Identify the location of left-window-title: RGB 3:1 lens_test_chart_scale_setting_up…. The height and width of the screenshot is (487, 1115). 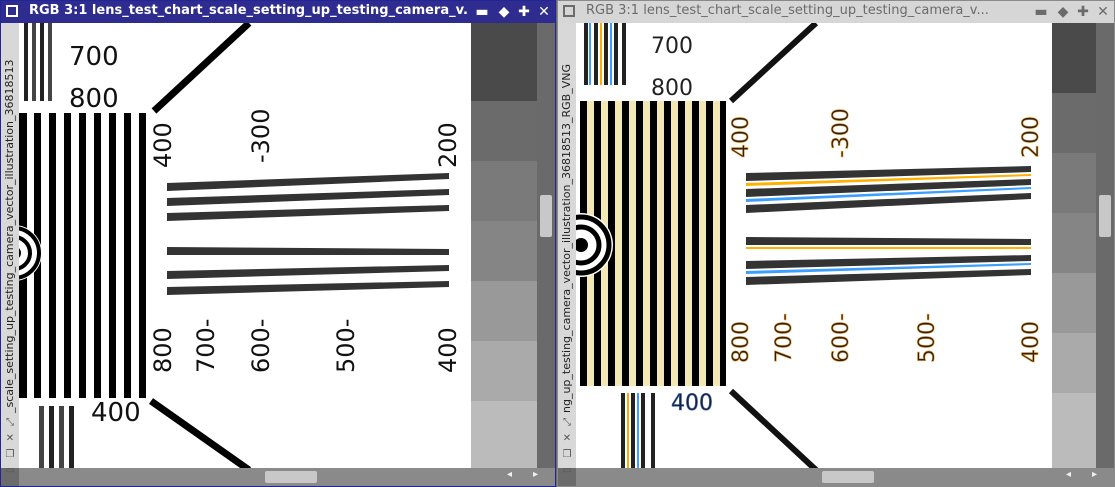
(249, 10).